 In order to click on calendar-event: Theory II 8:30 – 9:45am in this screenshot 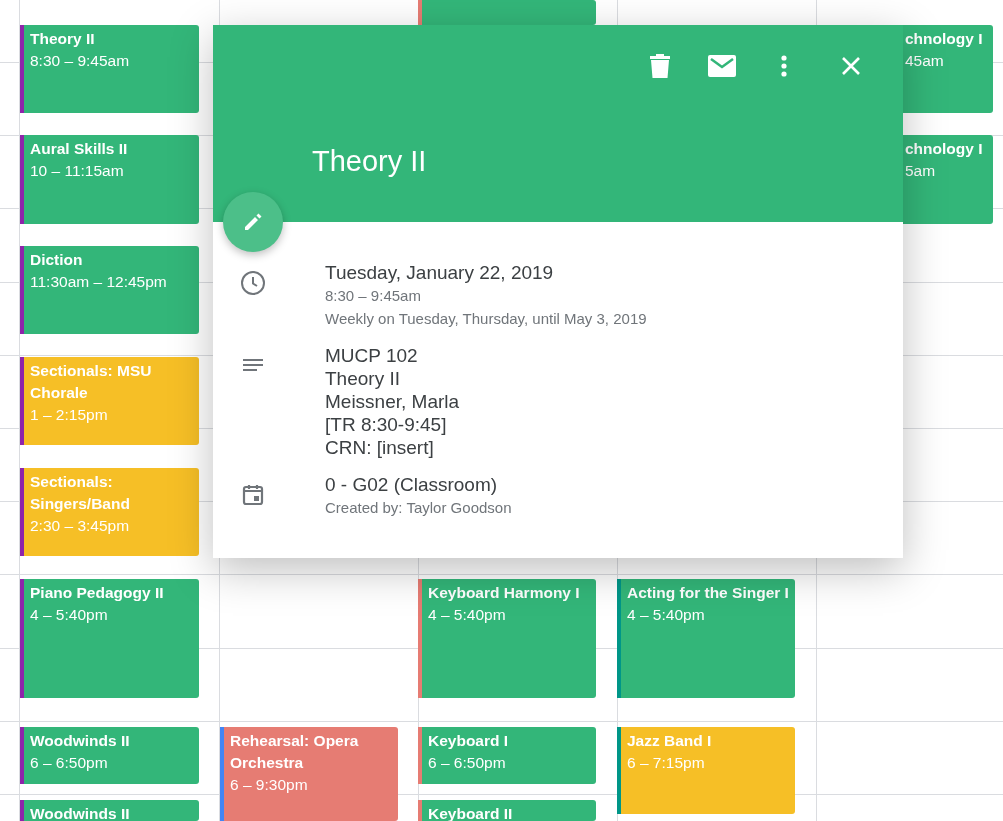, I will do `click(109, 69)`.